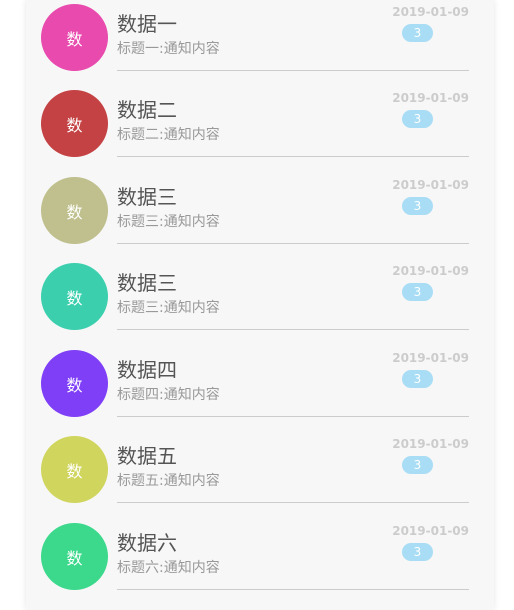 Image resolution: width=514 pixels, height=610 pixels. What do you see at coordinates (147, 110) in the screenshot?
I see `item-title: 数据二` at bounding box center [147, 110].